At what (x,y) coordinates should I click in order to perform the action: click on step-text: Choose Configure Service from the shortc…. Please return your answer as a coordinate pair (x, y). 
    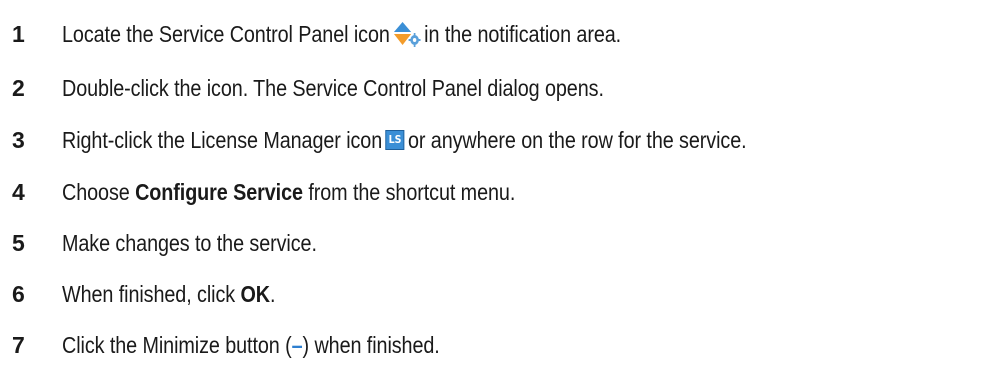
    Looking at the image, I should click on (288, 192).